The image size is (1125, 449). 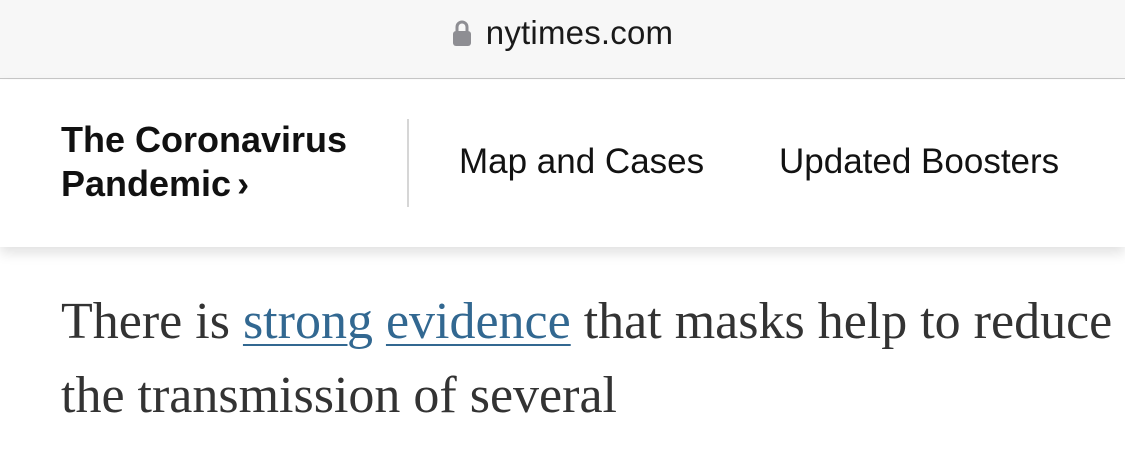 What do you see at coordinates (408, 163) in the screenshot?
I see `nav-divider` at bounding box center [408, 163].